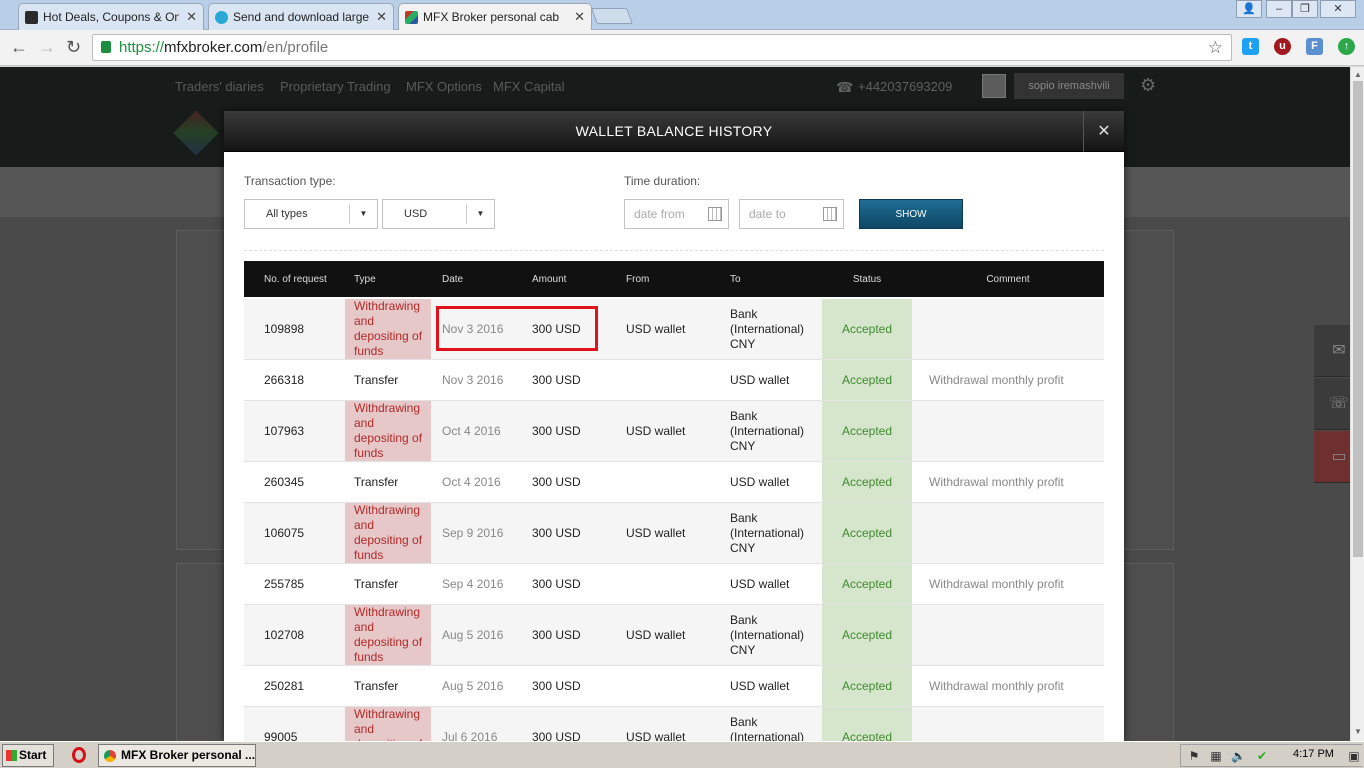 The height and width of the screenshot is (768, 1364). I want to click on system-tray: ⚑ ▦ 🔈 ✔ ▣, so click(1271, 755).